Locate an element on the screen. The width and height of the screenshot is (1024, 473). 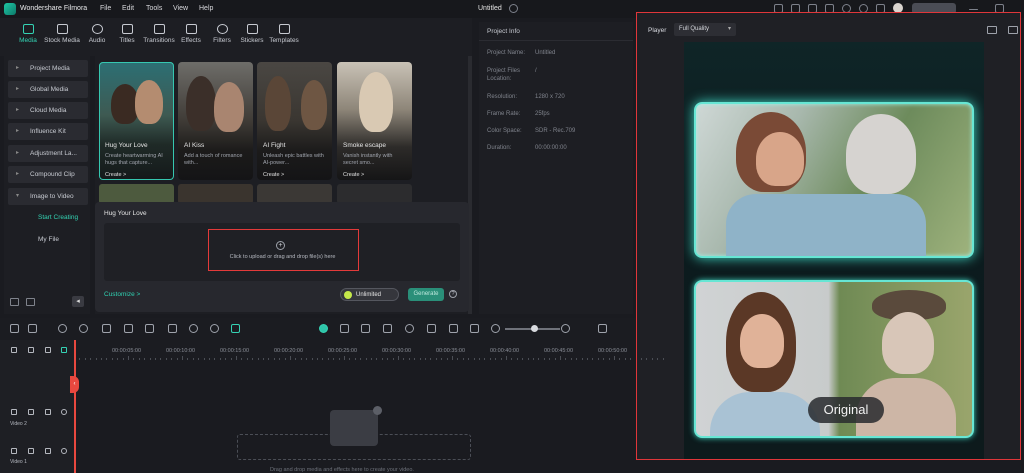
cut-icon is located at coordinates (128, 328).